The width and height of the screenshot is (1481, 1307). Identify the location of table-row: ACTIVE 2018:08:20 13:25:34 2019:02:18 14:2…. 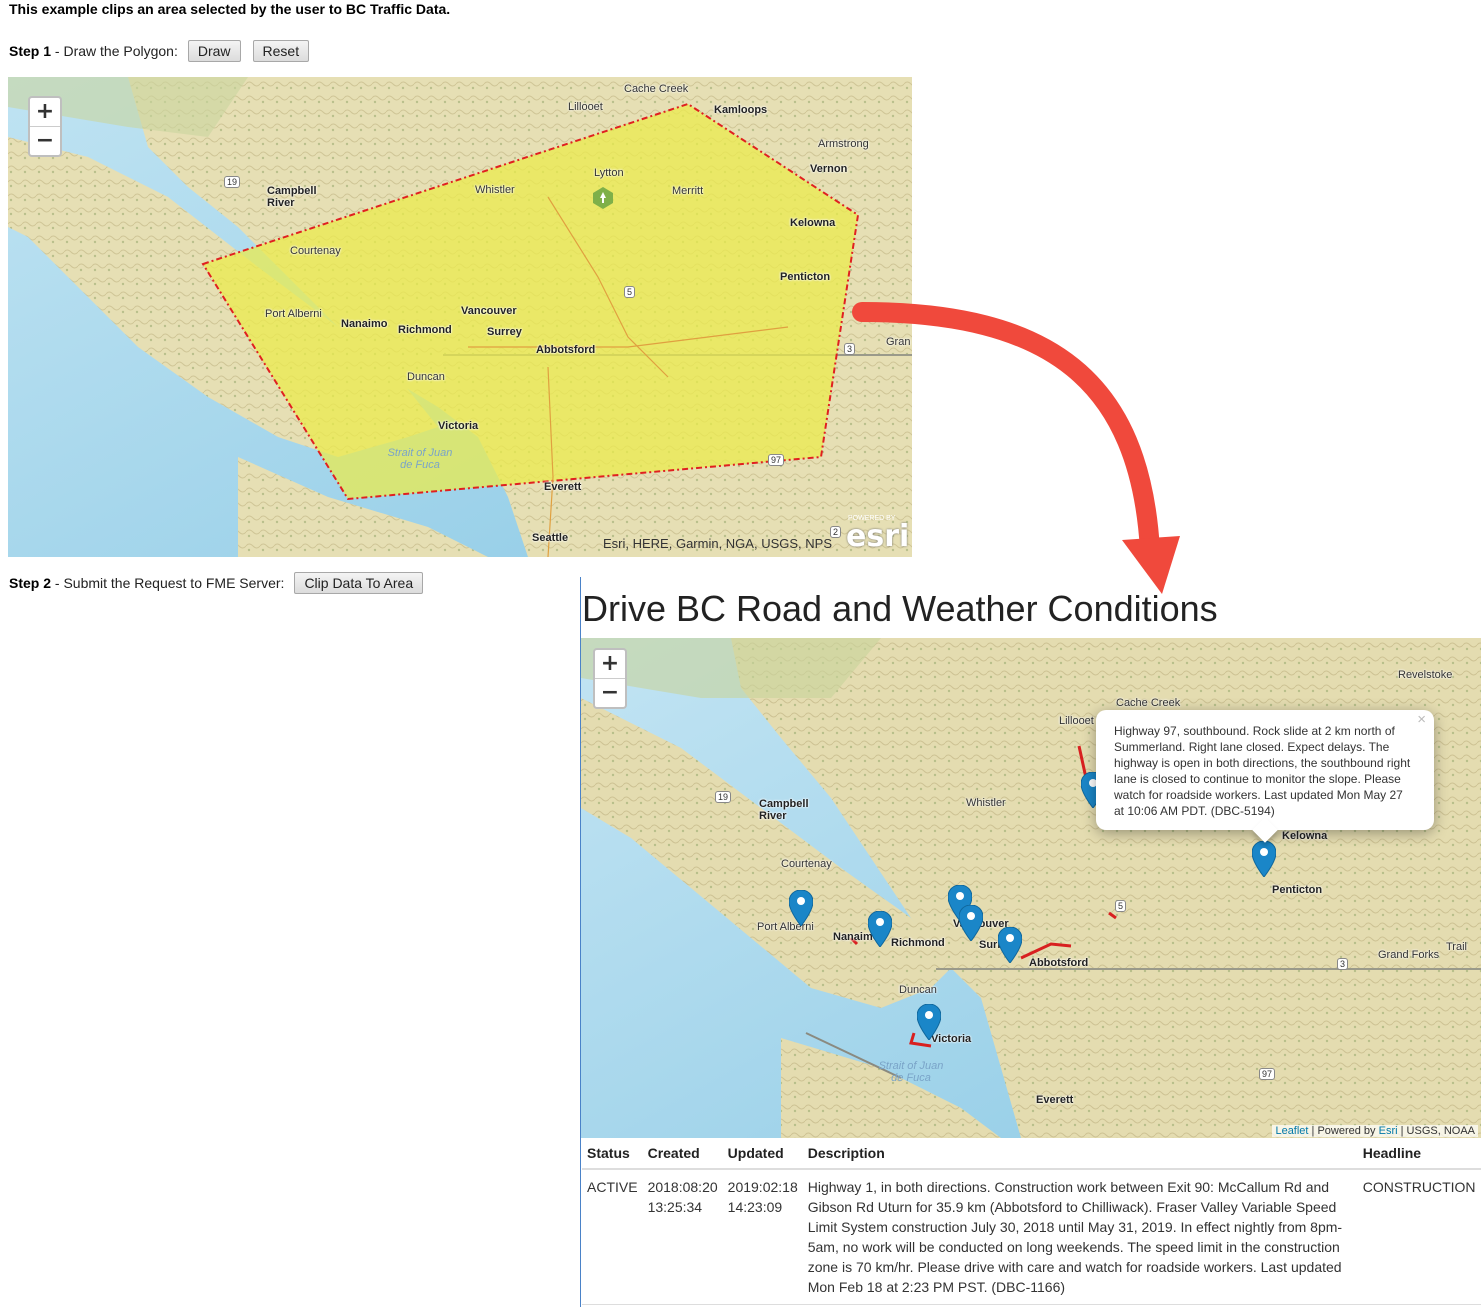
(1031, 1237).